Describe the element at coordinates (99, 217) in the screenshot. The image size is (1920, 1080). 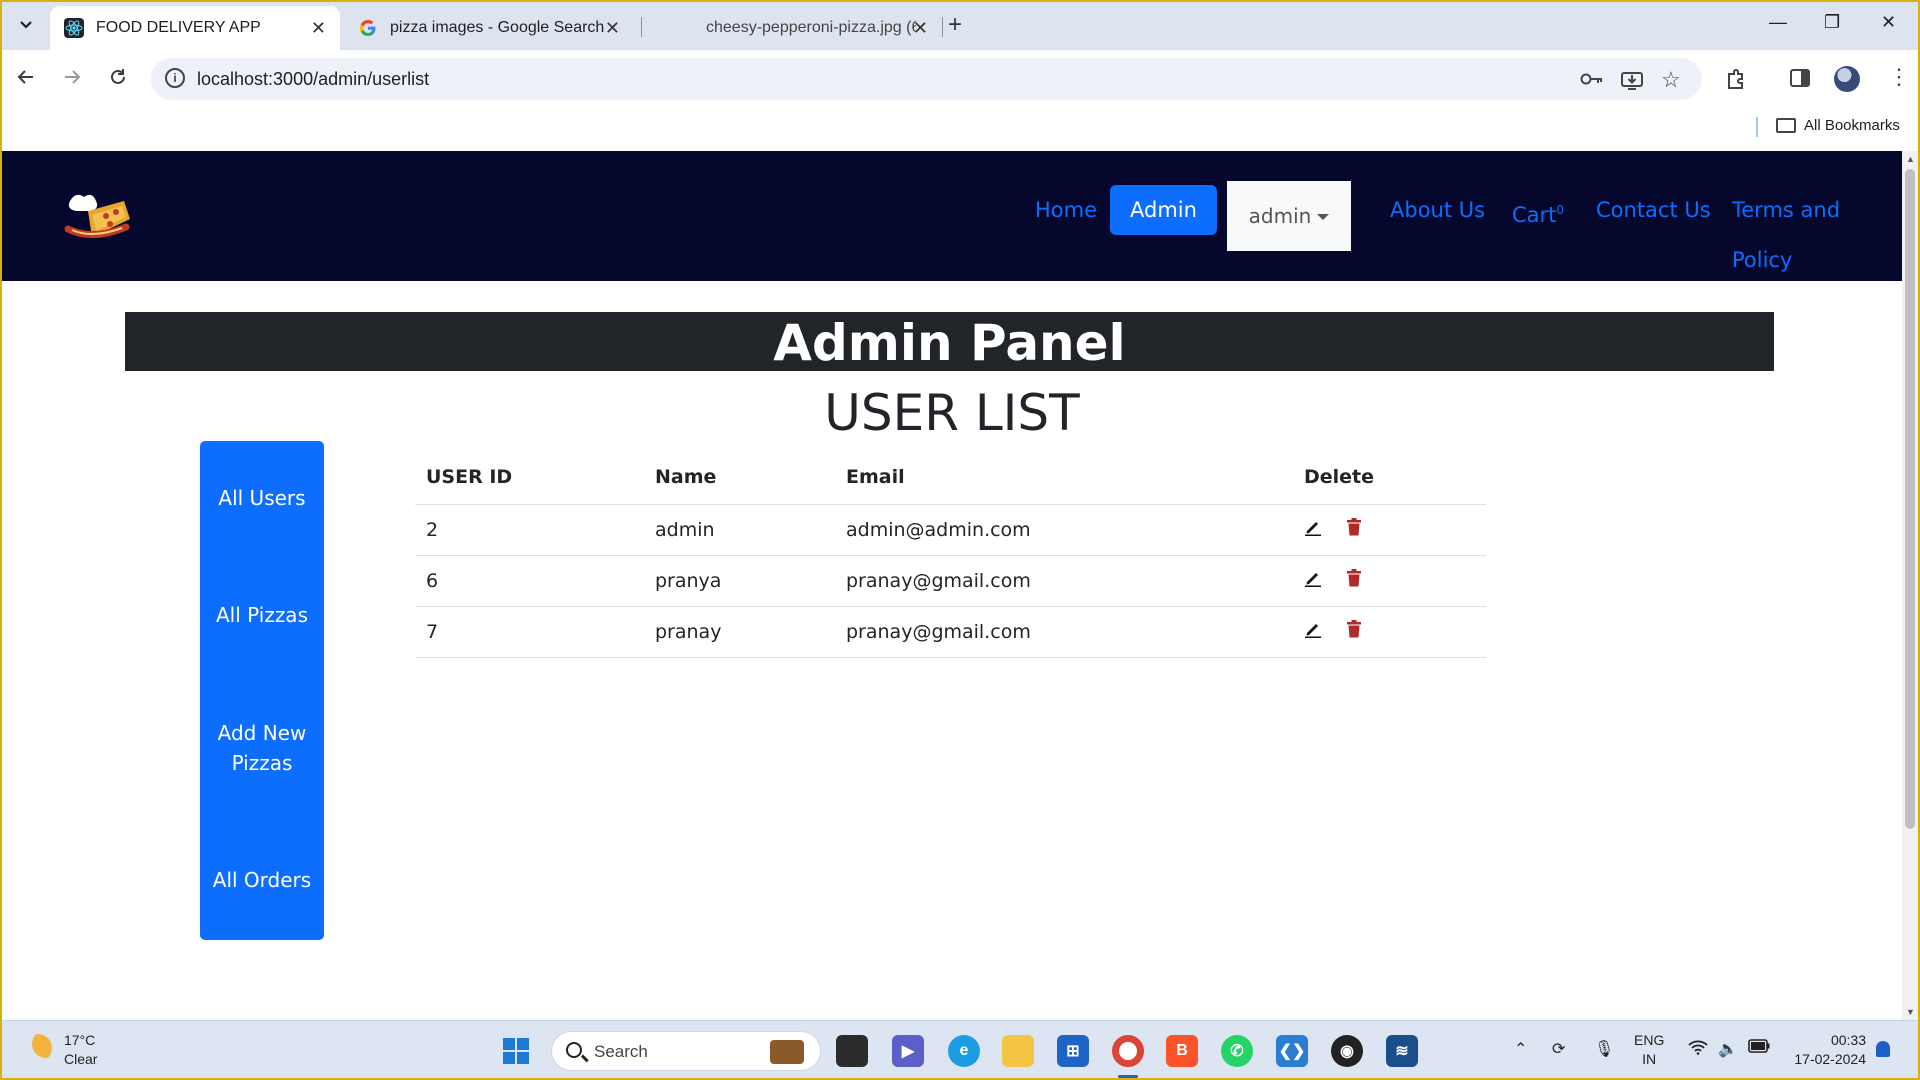
I see `pizza-logo` at that location.